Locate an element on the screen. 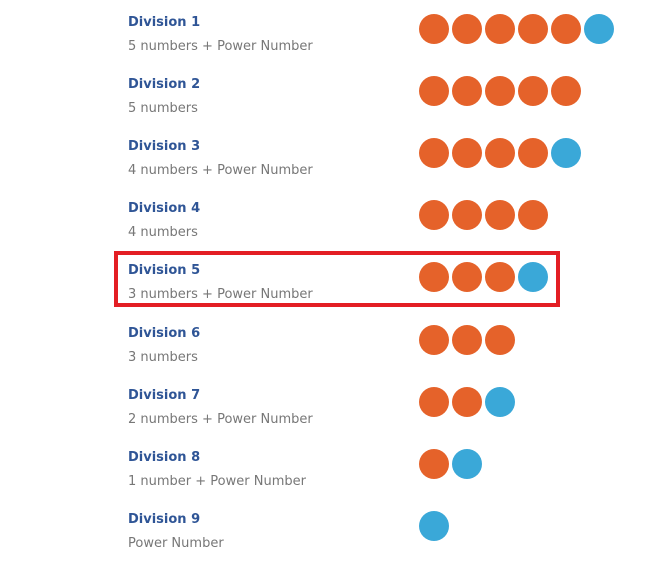  division-name: Division 2 is located at coordinates (164, 84).